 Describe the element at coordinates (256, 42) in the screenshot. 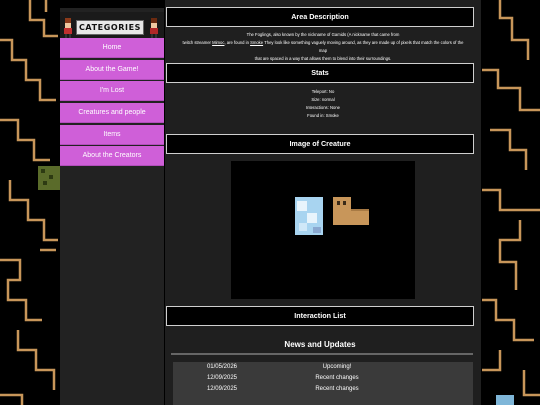

I see `smoke-link: Smoke` at that location.